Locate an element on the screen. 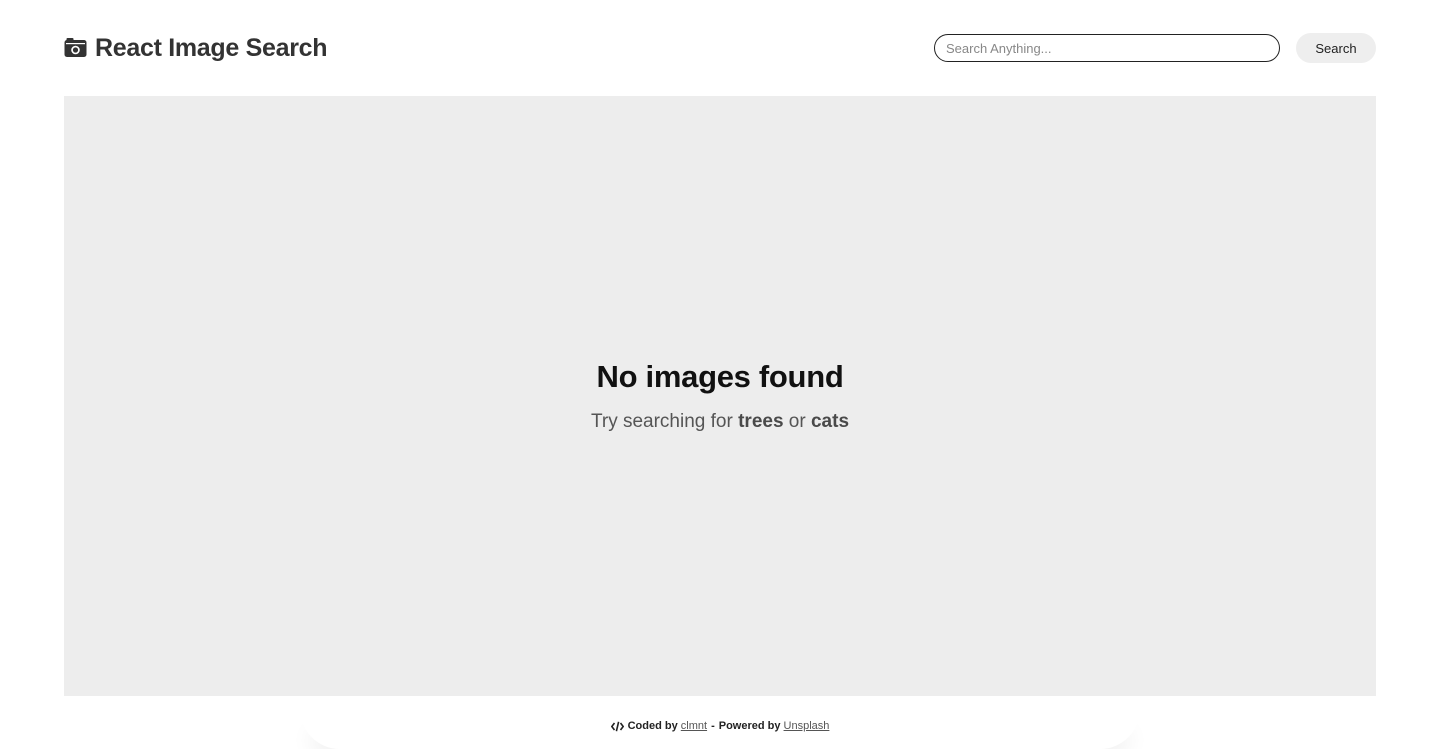 The height and width of the screenshot is (749, 1440). hint-term-cats: cats is located at coordinates (830, 421).